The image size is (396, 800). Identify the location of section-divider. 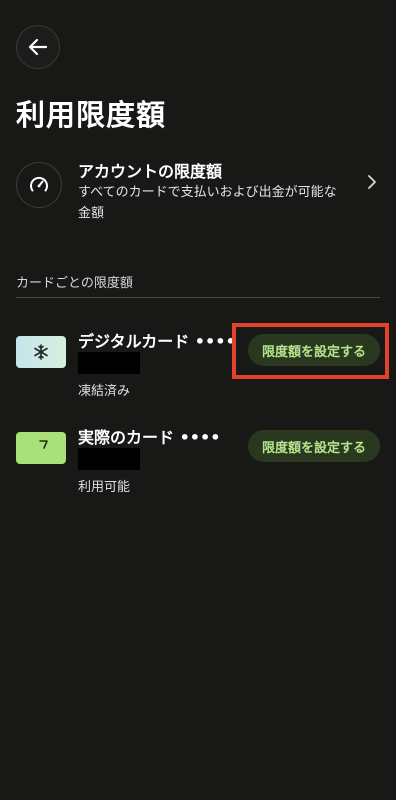
(198, 297).